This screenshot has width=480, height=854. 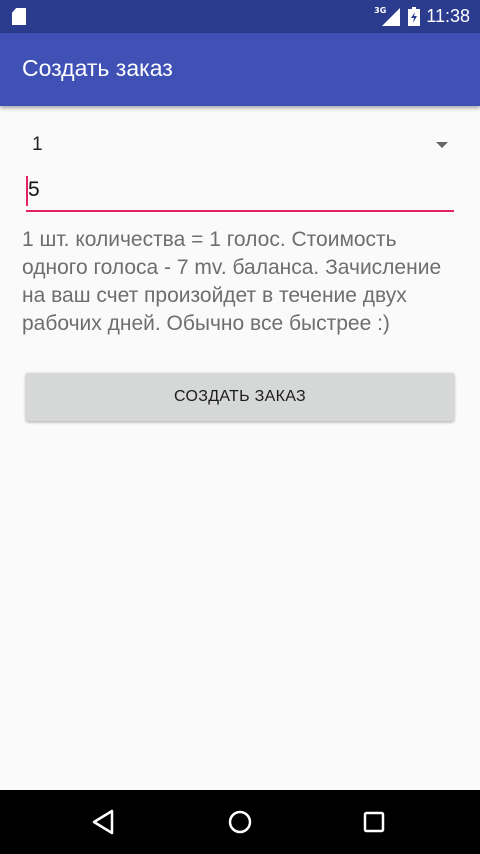 What do you see at coordinates (97, 68) in the screenshot?
I see `page-title: Создать заказ` at bounding box center [97, 68].